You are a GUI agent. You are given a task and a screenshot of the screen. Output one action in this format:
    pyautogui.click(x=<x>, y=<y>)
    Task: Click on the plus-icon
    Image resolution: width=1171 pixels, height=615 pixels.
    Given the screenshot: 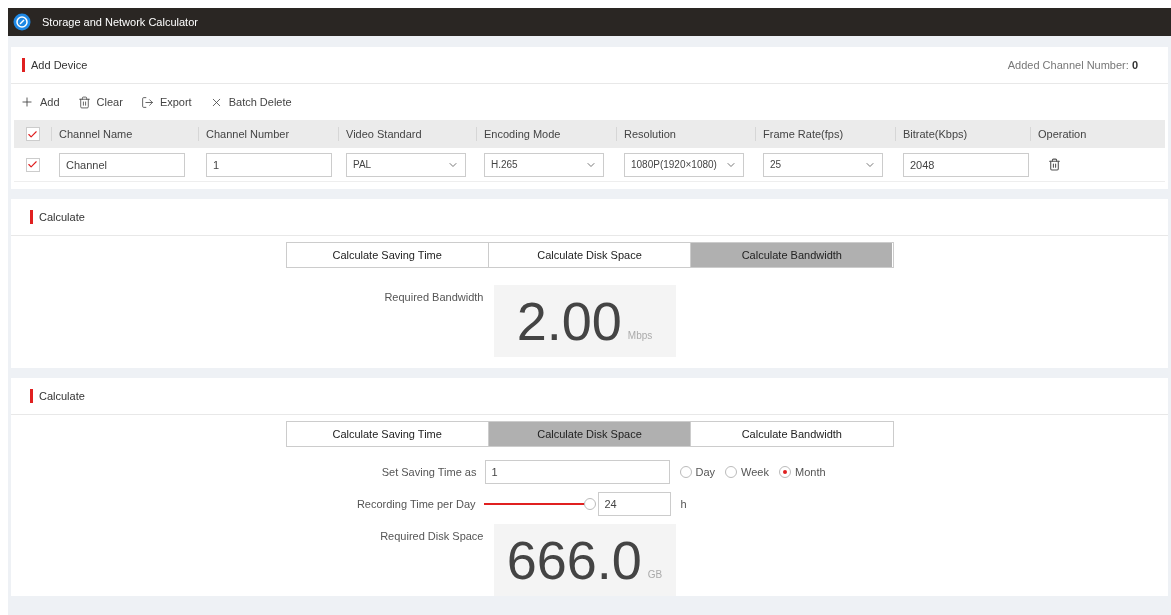 What is the action you would take?
    pyautogui.click(x=27, y=102)
    